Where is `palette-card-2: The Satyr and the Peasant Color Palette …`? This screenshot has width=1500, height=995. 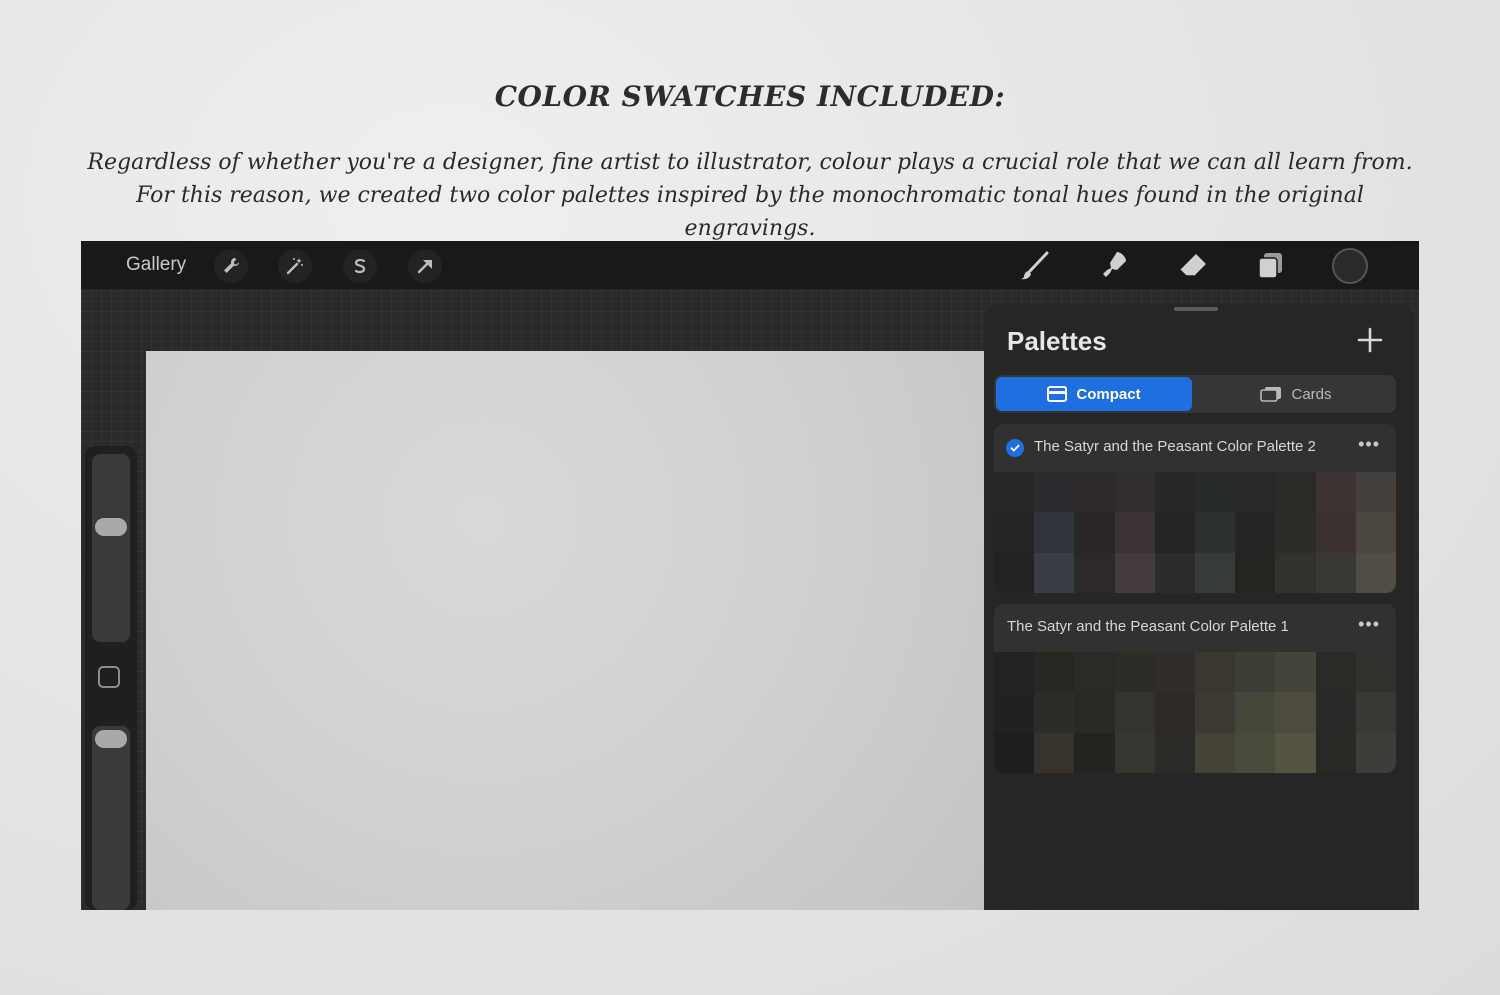 palette-card-2: The Satyr and the Peasant Color Palette … is located at coordinates (1195, 508).